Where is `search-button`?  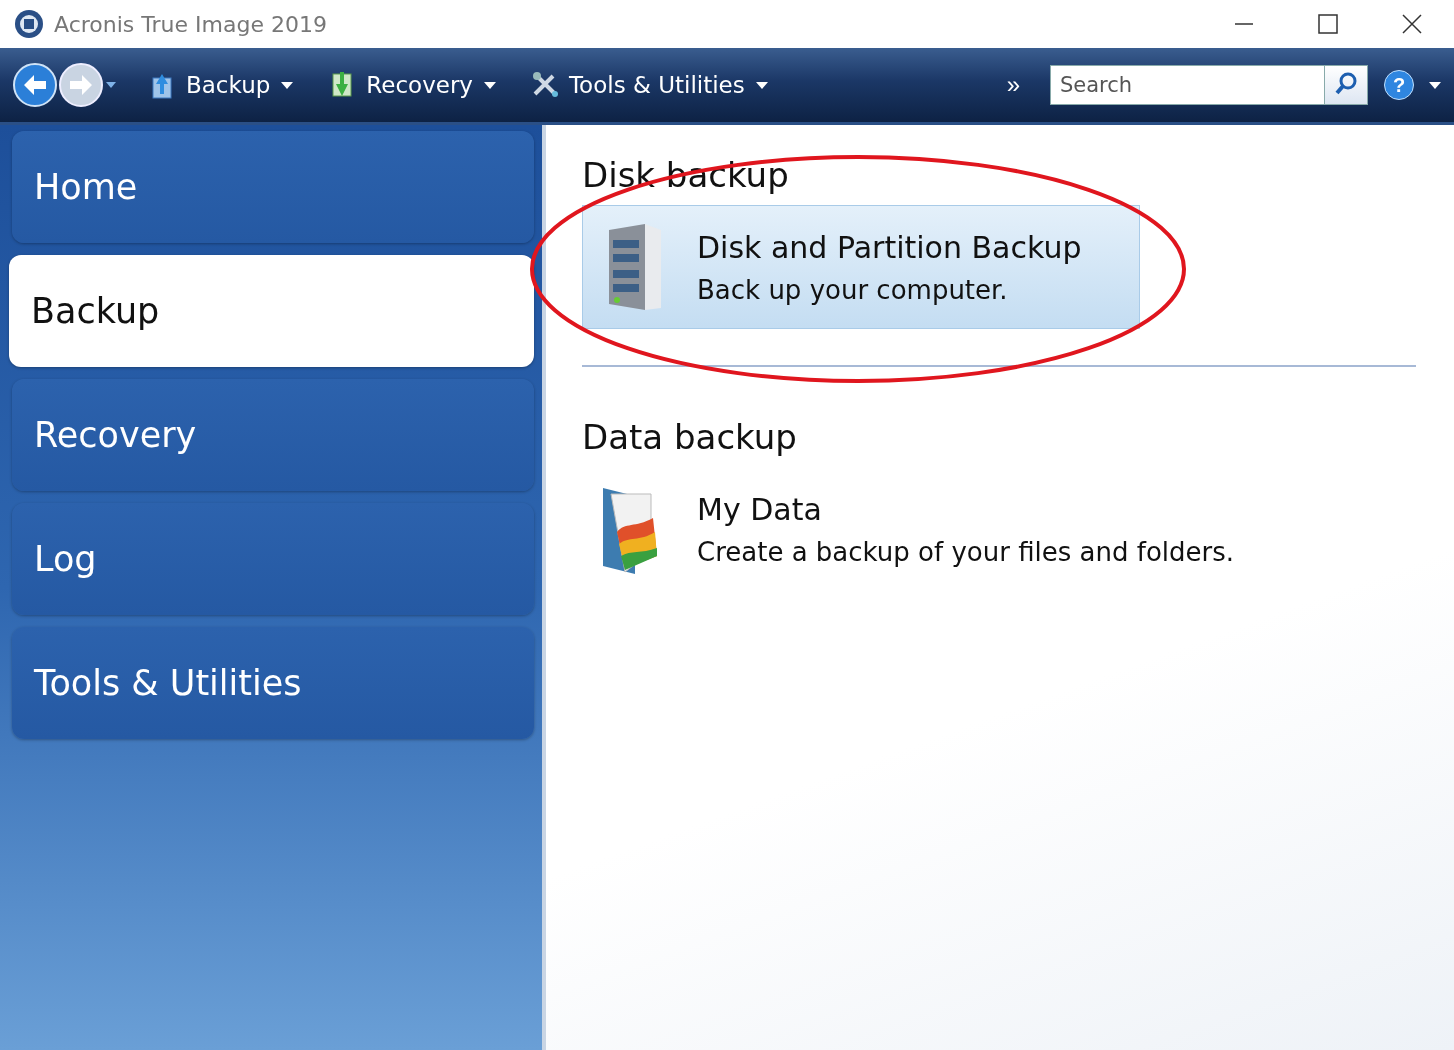 search-button is located at coordinates (1346, 85).